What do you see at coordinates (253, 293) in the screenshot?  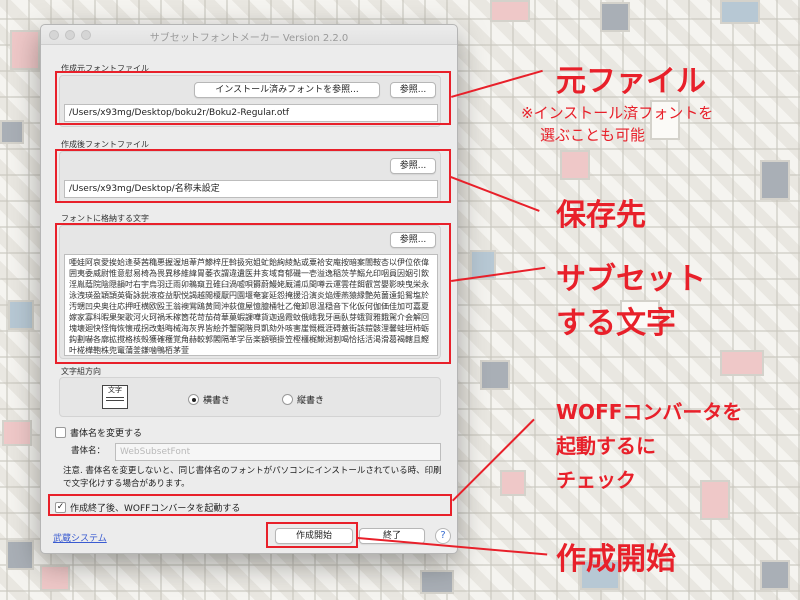 I see `characters-highlight` at bounding box center [253, 293].